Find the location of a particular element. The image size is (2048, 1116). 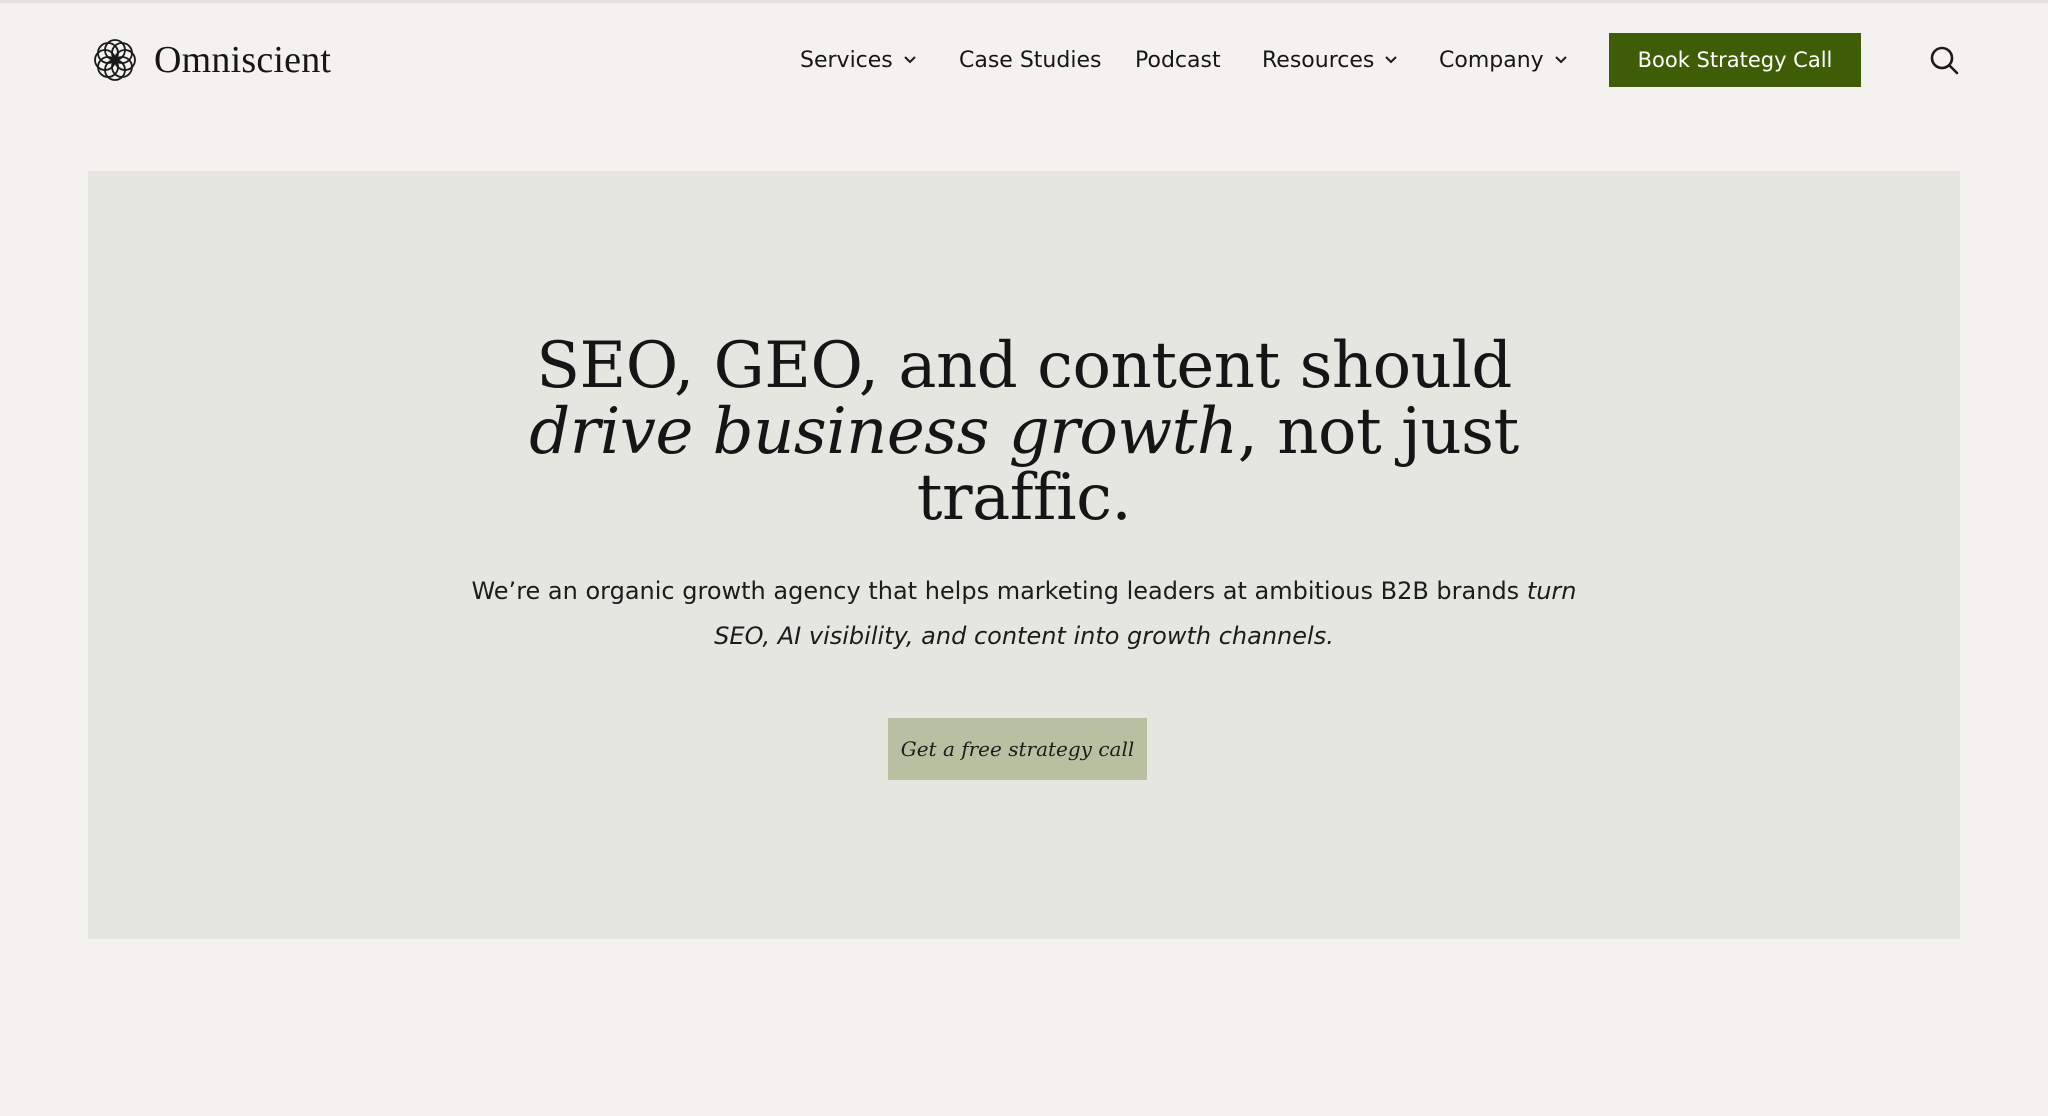

nav-item-services: Services is located at coordinates (858, 60).